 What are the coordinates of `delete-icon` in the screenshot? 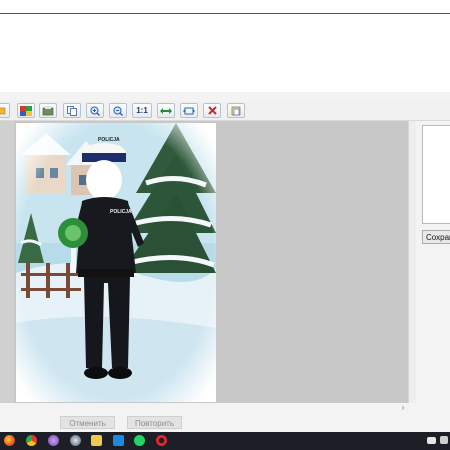 It's located at (212, 110).